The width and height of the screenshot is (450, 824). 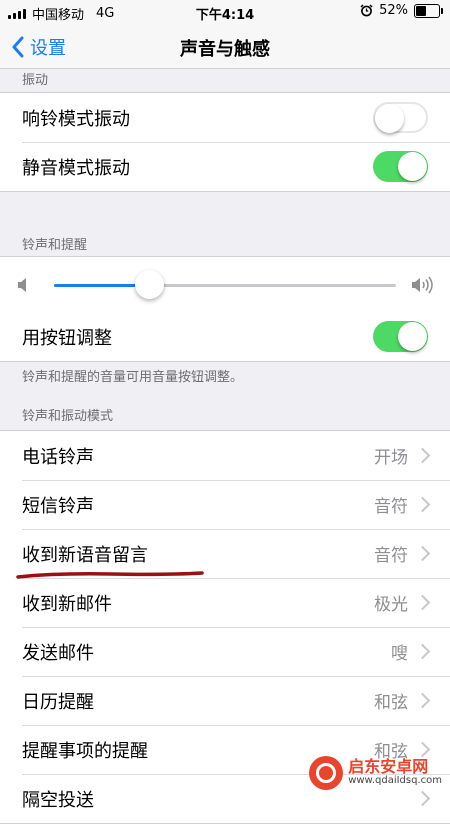 What do you see at coordinates (391, 703) in the screenshot?
I see `row-value: 和弦` at bounding box center [391, 703].